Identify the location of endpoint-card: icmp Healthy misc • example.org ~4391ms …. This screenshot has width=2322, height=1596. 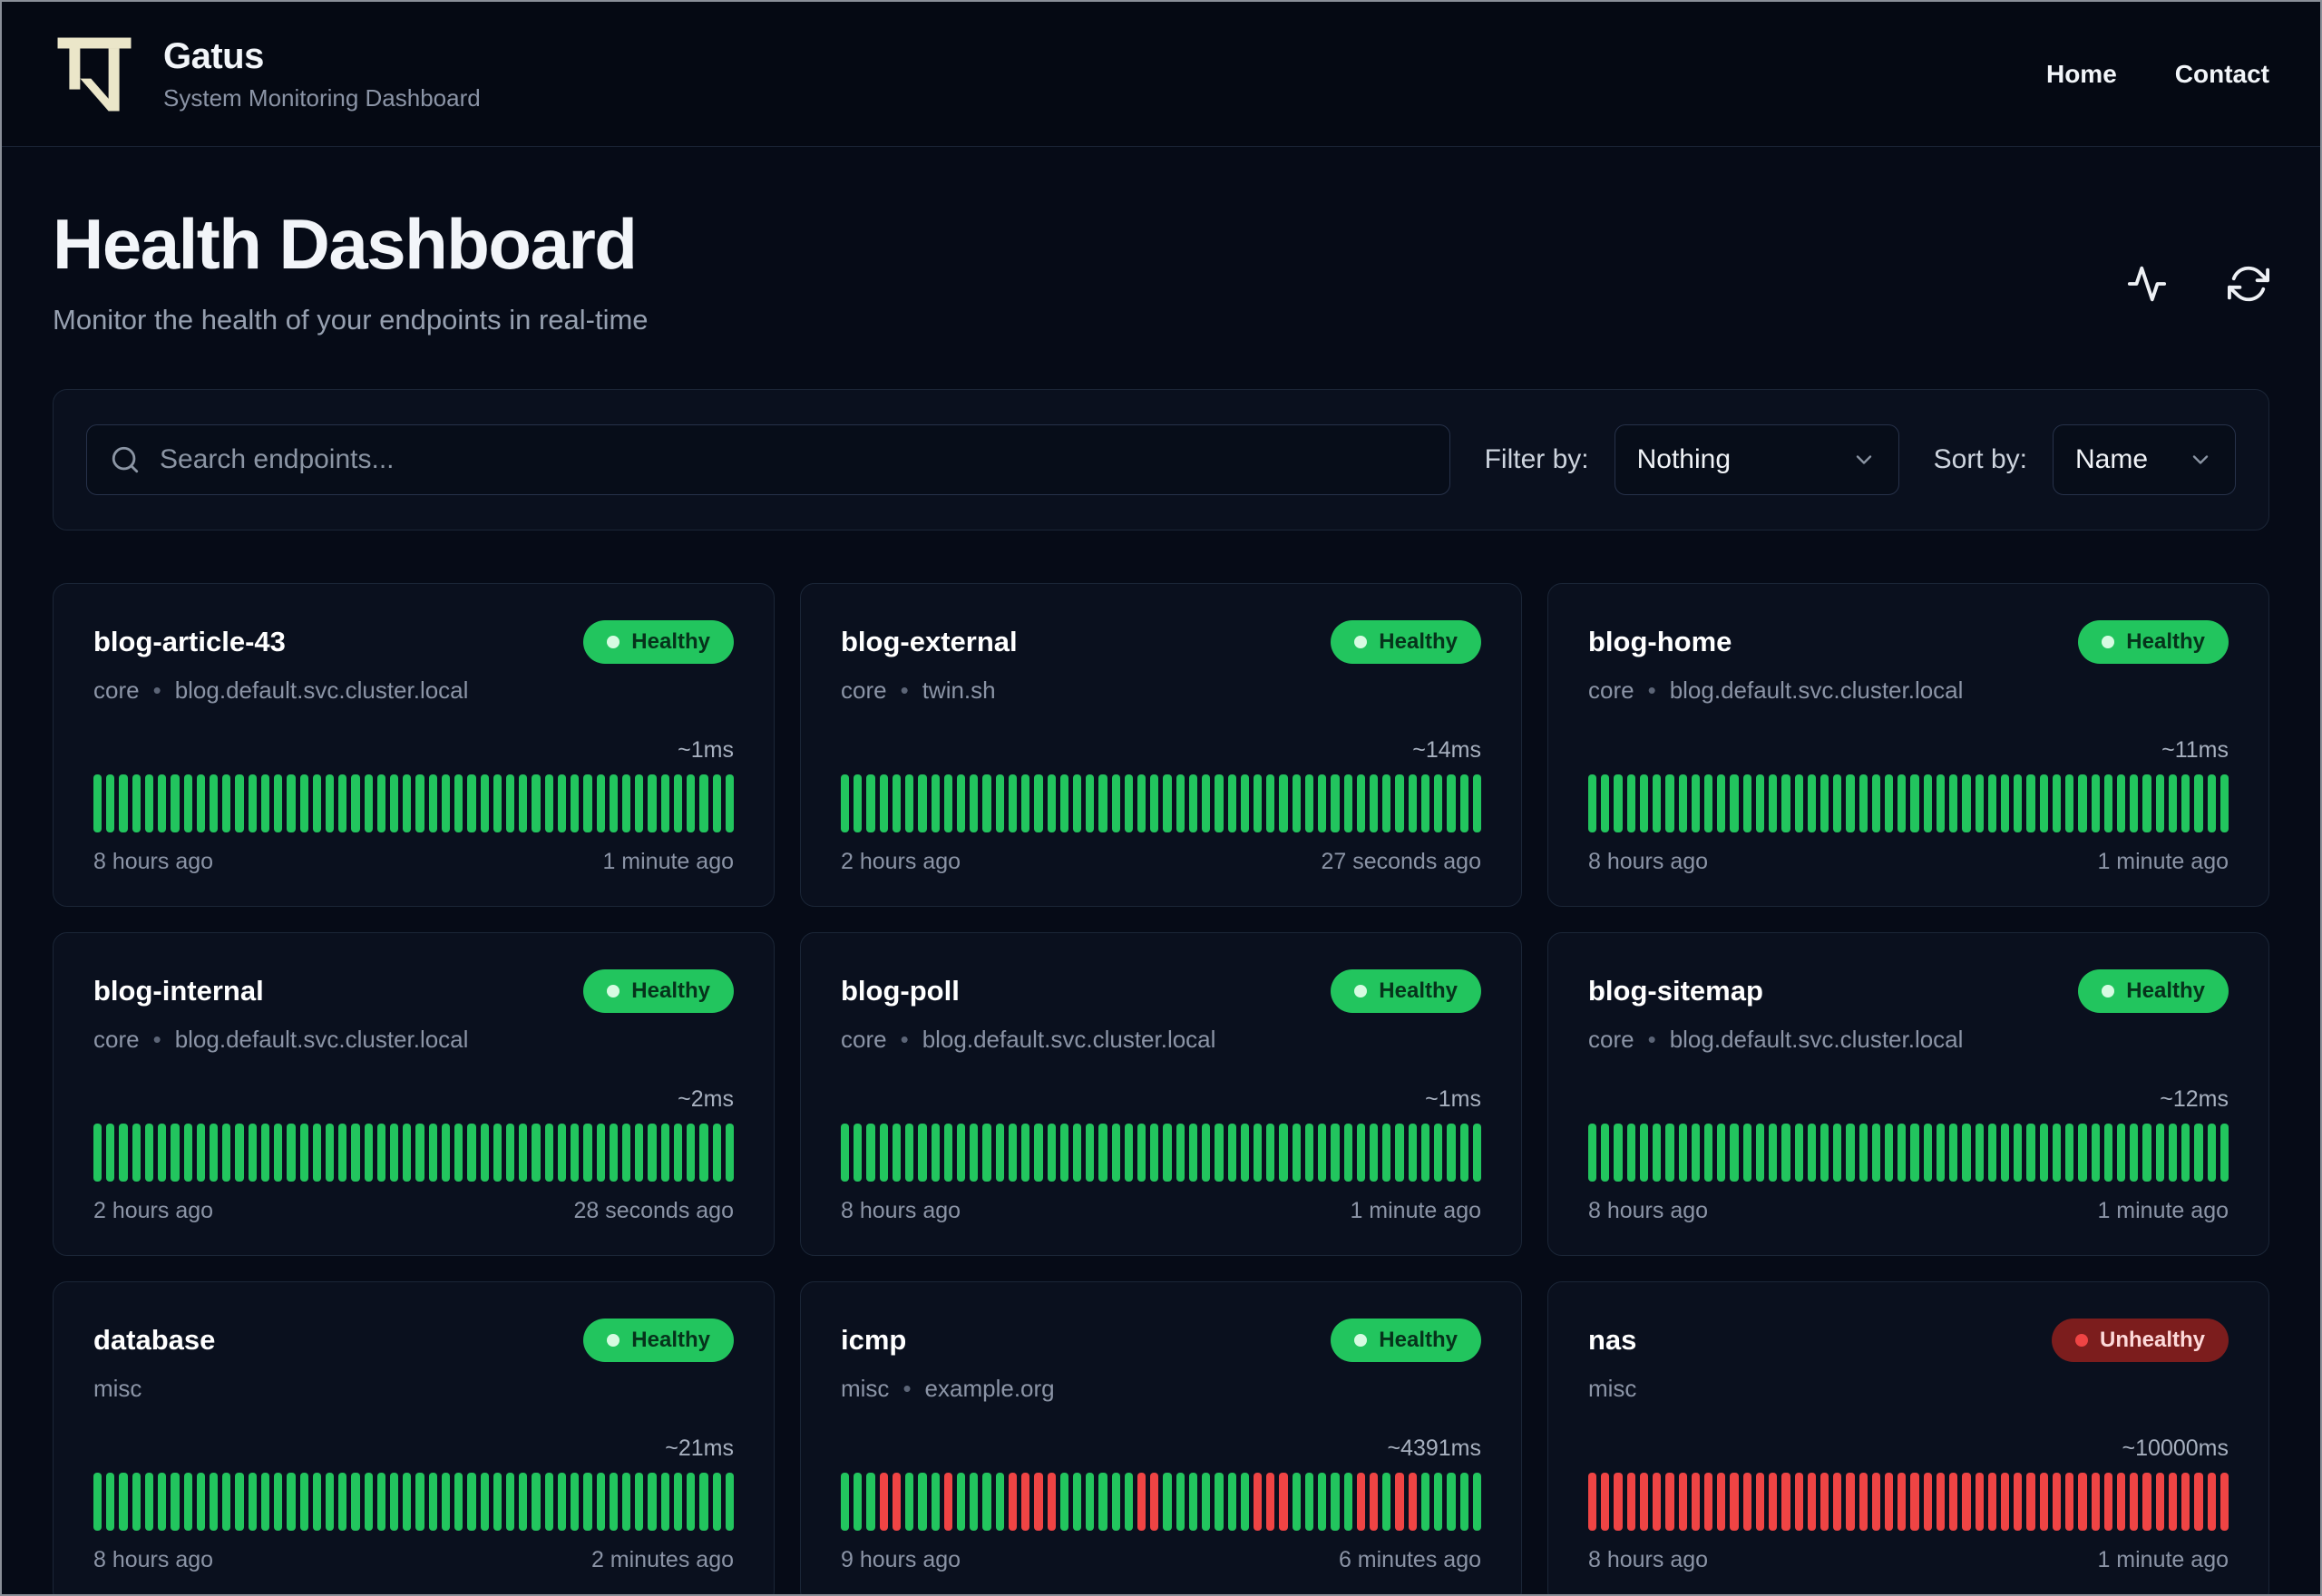
(1161, 1437).